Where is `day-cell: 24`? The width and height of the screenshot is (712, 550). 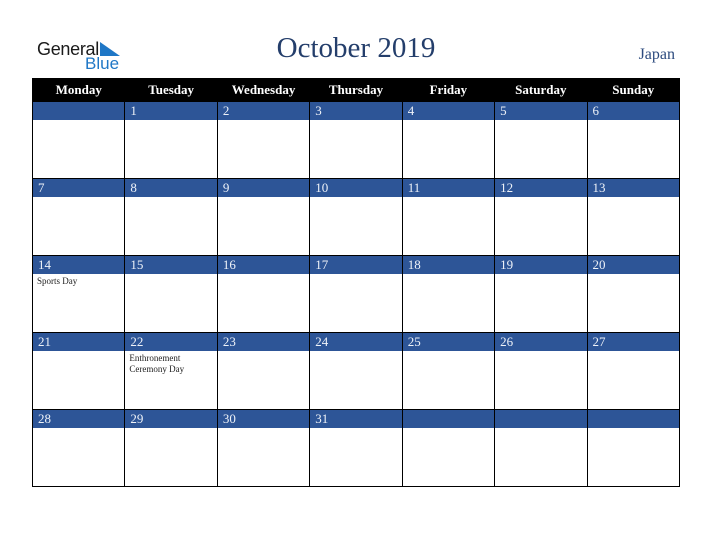
day-cell: 24 is located at coordinates (356, 371).